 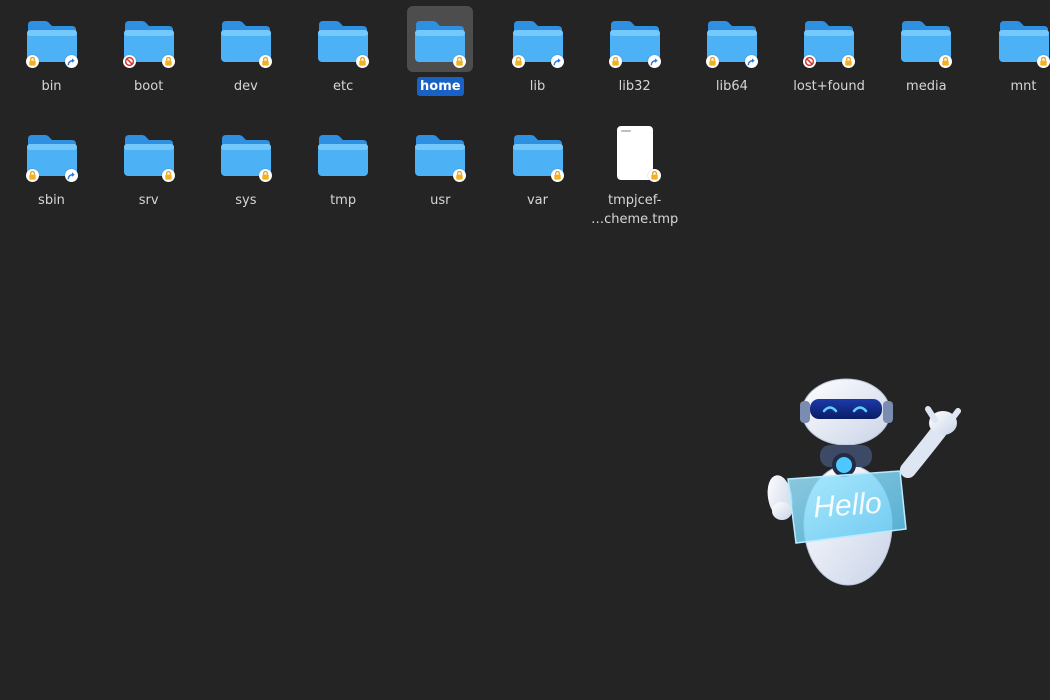 What do you see at coordinates (635, 219) in the screenshot?
I see `item-label-line: …cheme.tmp` at bounding box center [635, 219].